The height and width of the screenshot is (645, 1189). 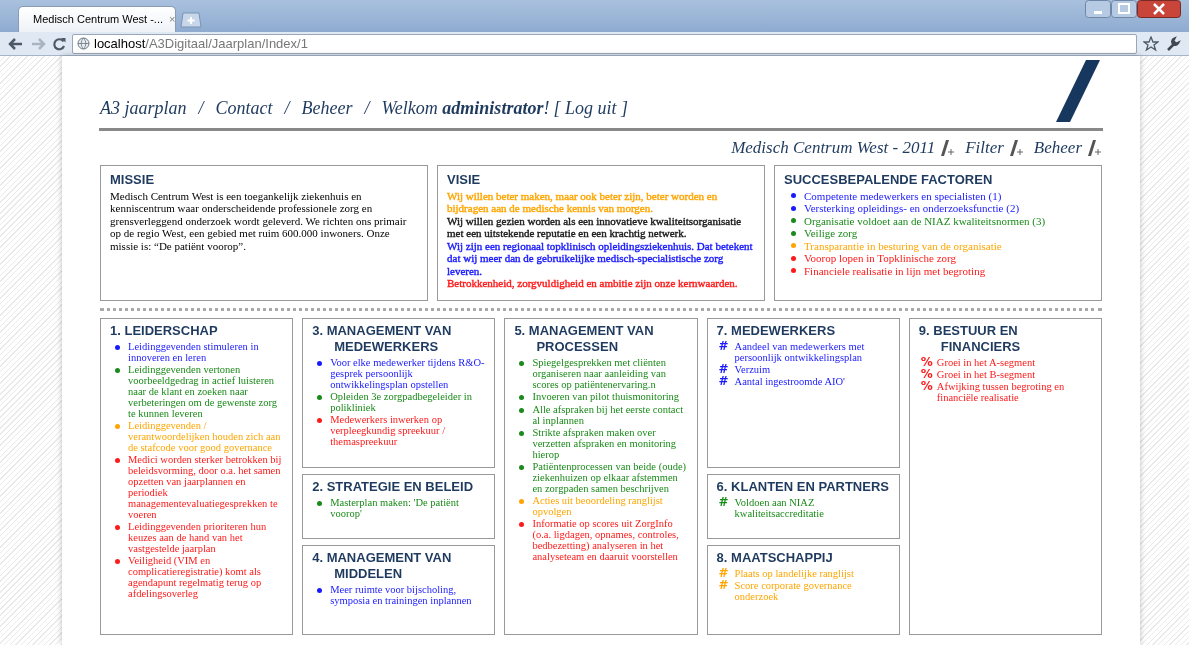 What do you see at coordinates (831, 233) in the screenshot?
I see `list-item-text: Veilige zorg` at bounding box center [831, 233].